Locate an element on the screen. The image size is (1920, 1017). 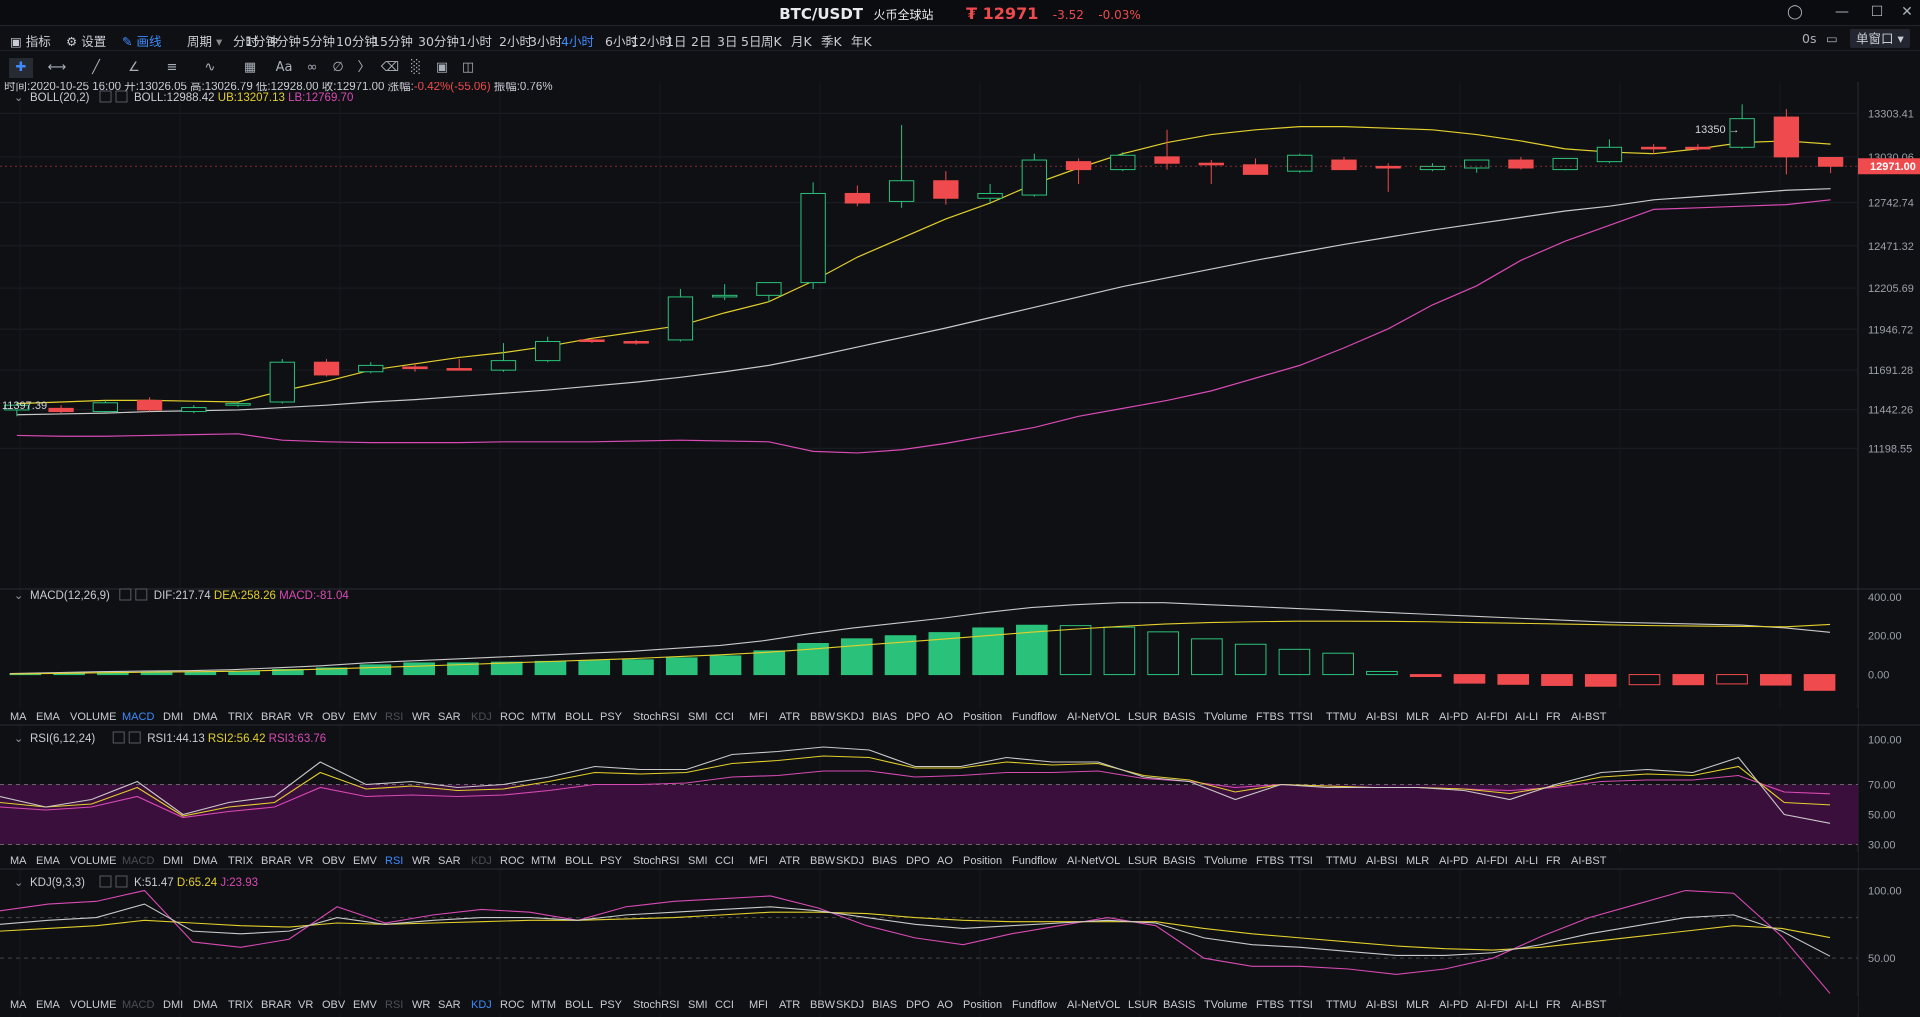
kdj-tab-kdj: KDJ is located at coordinates (481, 1005).